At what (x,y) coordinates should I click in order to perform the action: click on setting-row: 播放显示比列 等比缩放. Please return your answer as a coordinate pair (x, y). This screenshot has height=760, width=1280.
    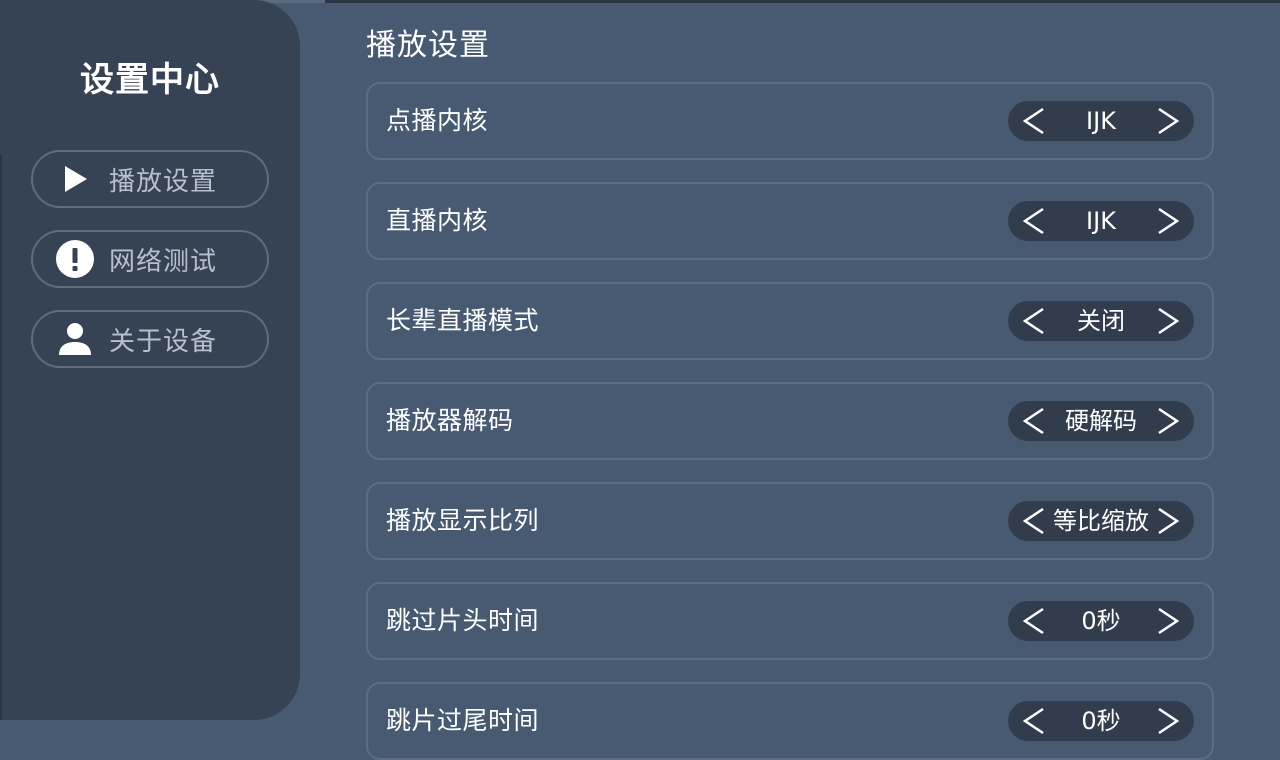
    Looking at the image, I should click on (790, 521).